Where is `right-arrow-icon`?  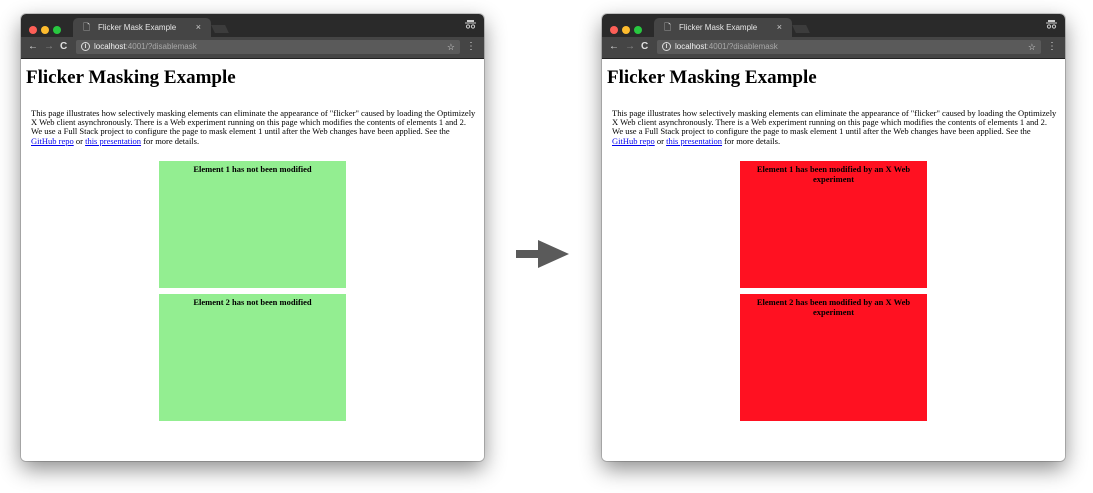
right-arrow-icon is located at coordinates (542, 254).